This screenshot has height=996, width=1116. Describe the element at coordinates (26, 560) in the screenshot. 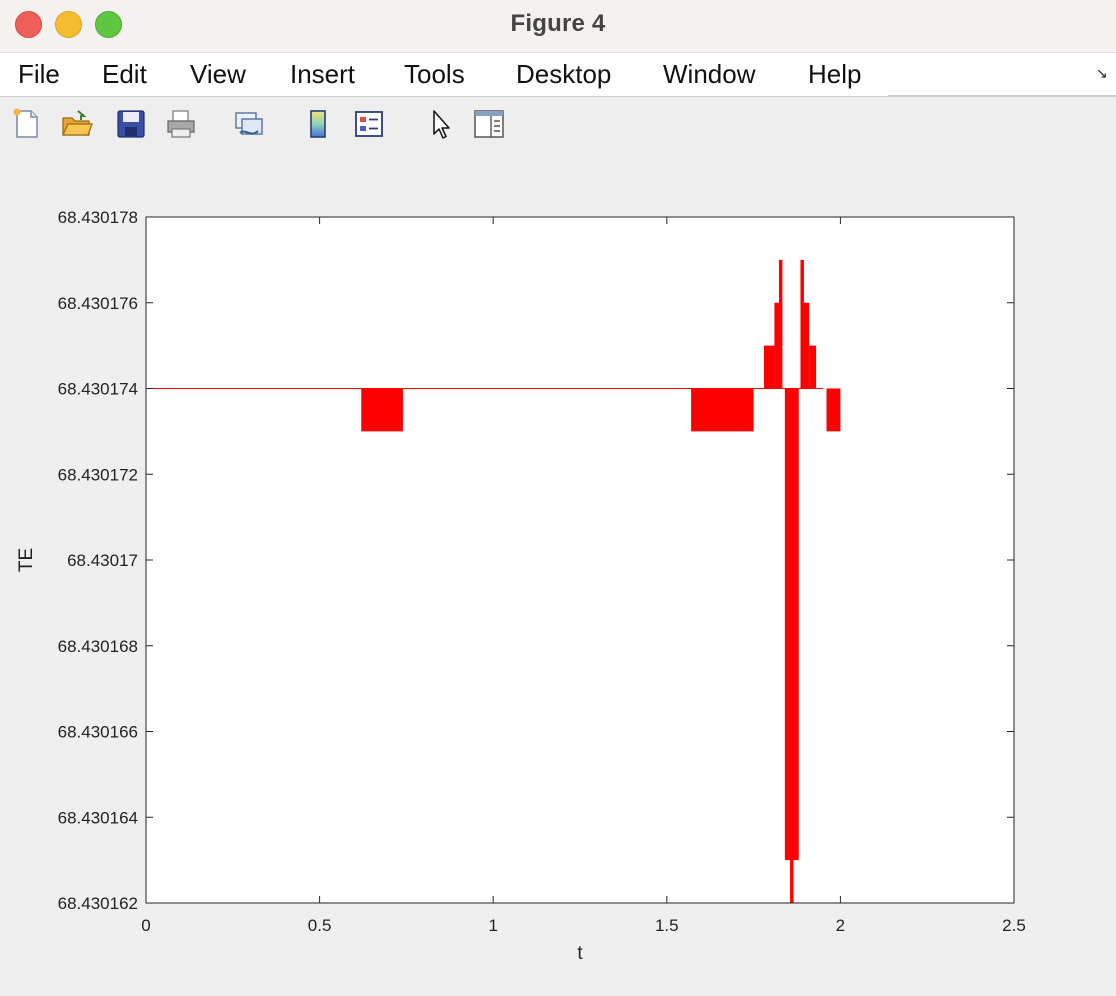

I see `y-axis-label: TE` at that location.